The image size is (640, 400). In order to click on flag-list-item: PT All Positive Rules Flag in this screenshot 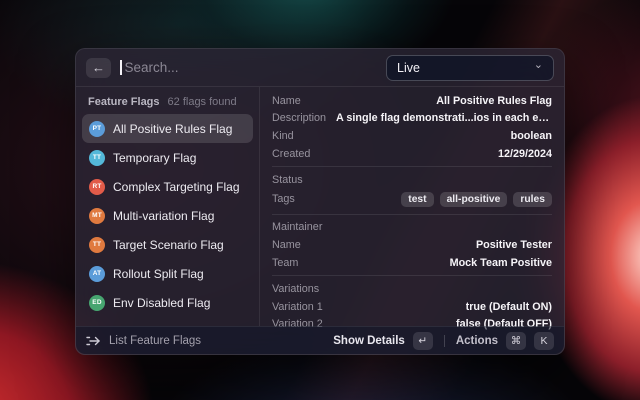, I will do `click(167, 128)`.